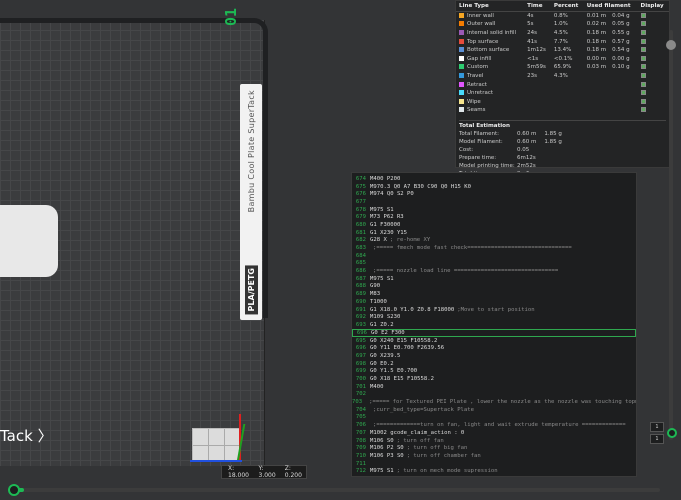 The image size is (681, 500). What do you see at coordinates (494, 471) in the screenshot?
I see `gcode-line: 712 M975 S1; turn on mech mode supression` at bounding box center [494, 471].